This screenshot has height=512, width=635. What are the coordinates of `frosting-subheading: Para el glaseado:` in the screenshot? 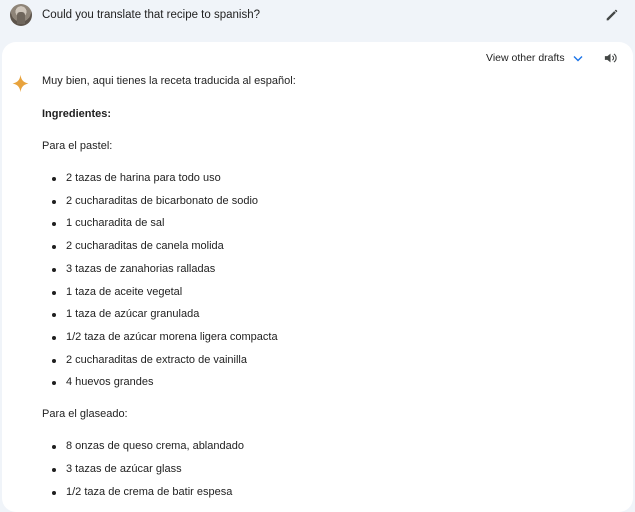 It's located at (85, 414).